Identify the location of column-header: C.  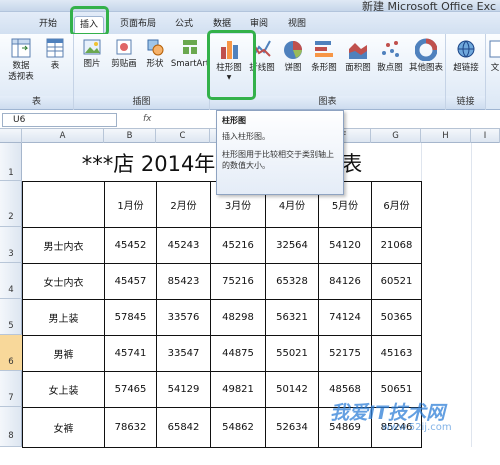
(183, 136).